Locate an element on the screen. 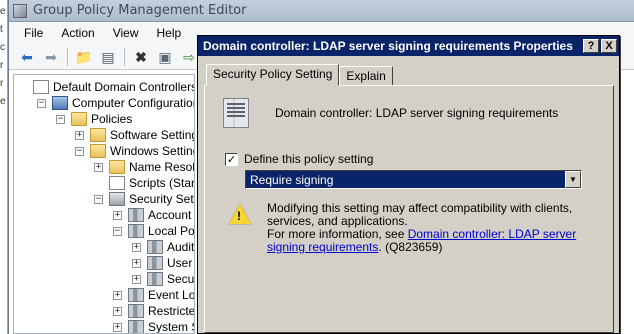 The width and height of the screenshot is (634, 334). tree-item: + Software Settings is located at coordinates (135, 135).